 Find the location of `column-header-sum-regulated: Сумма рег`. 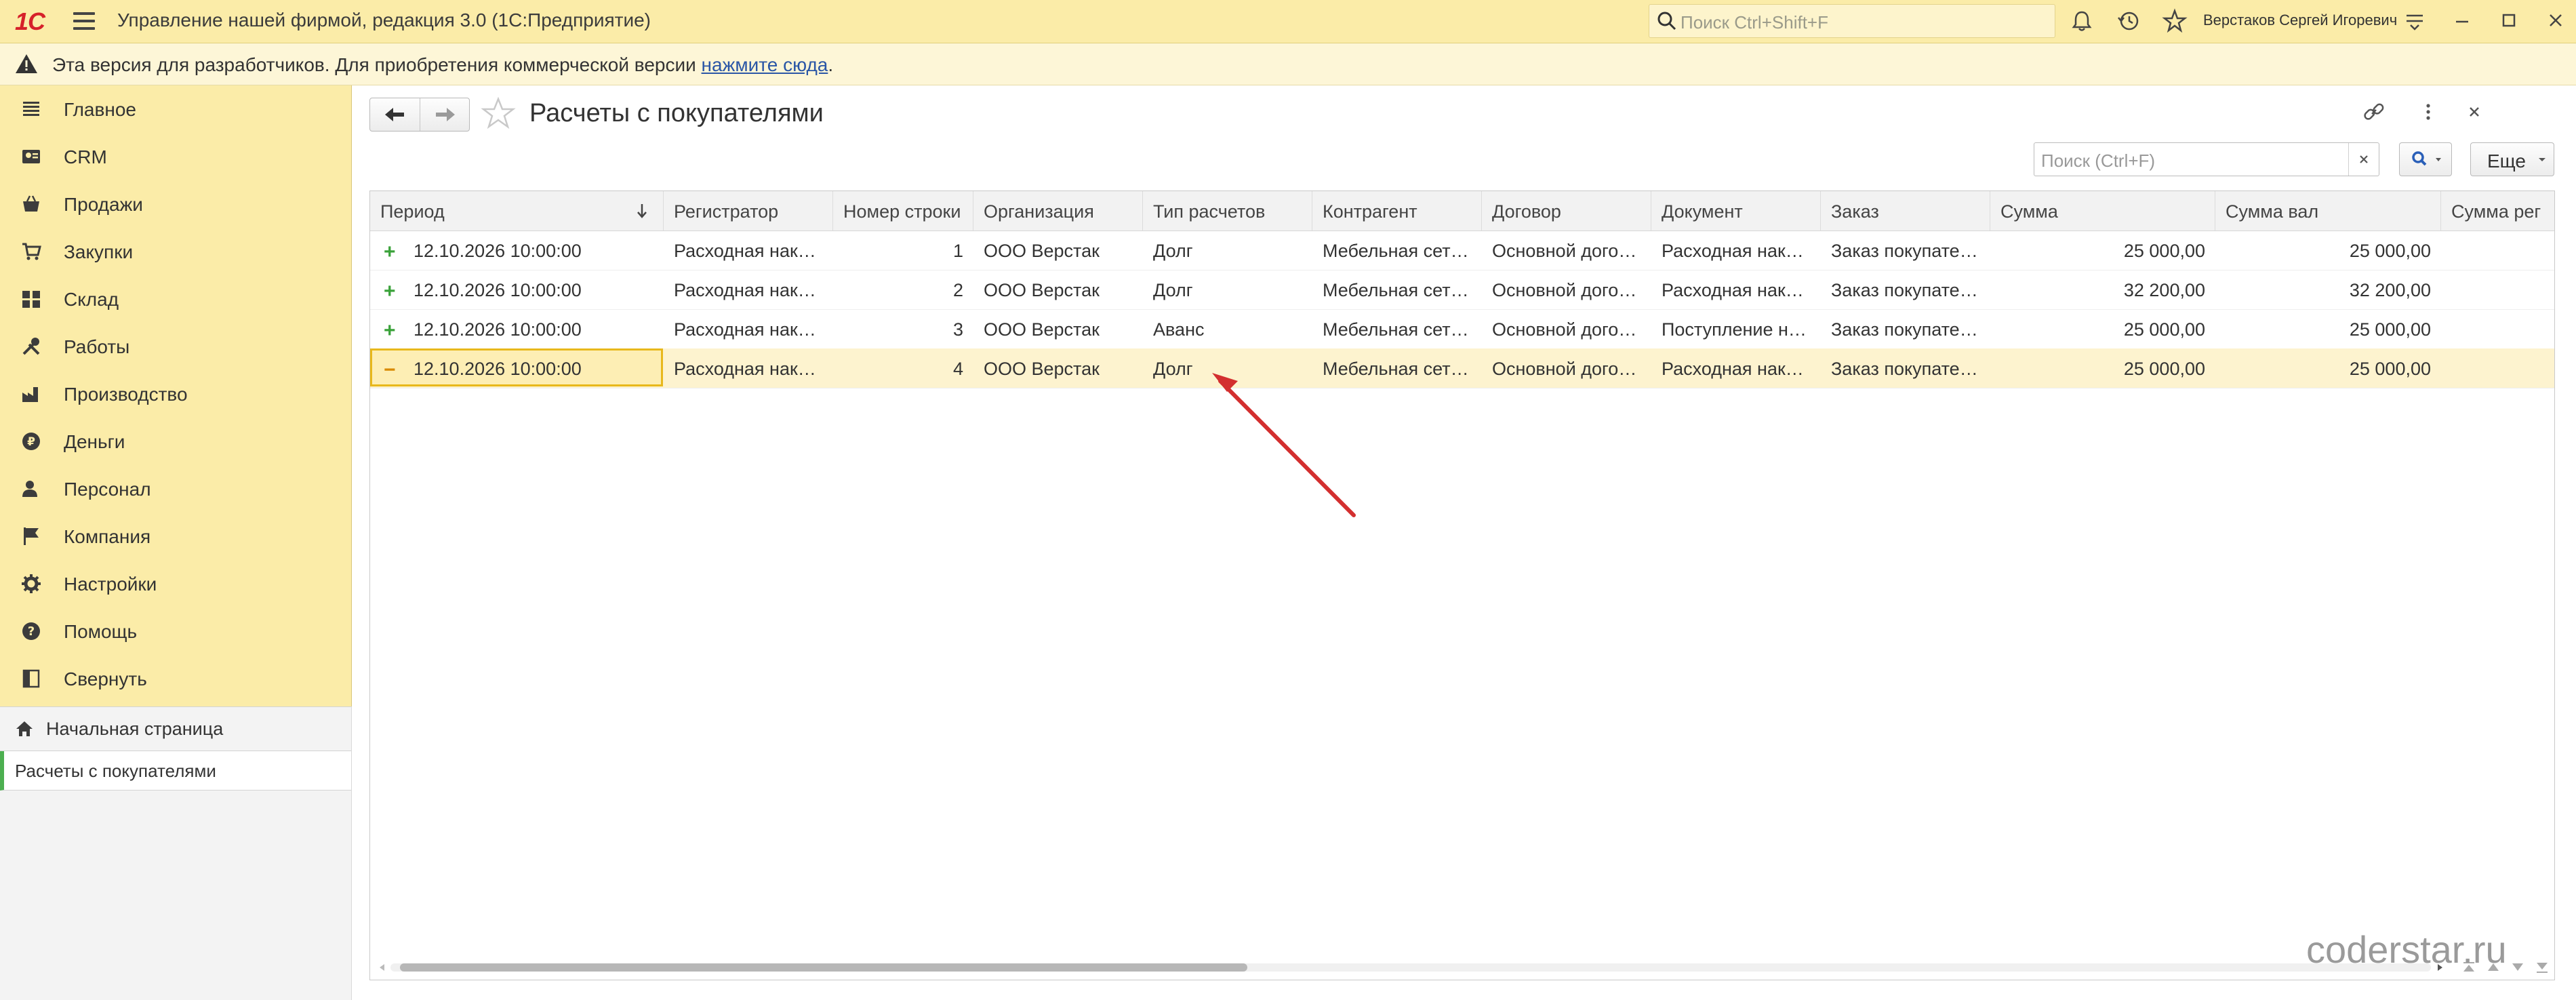

column-header-sum-regulated: Сумма рег is located at coordinates (2497, 211).